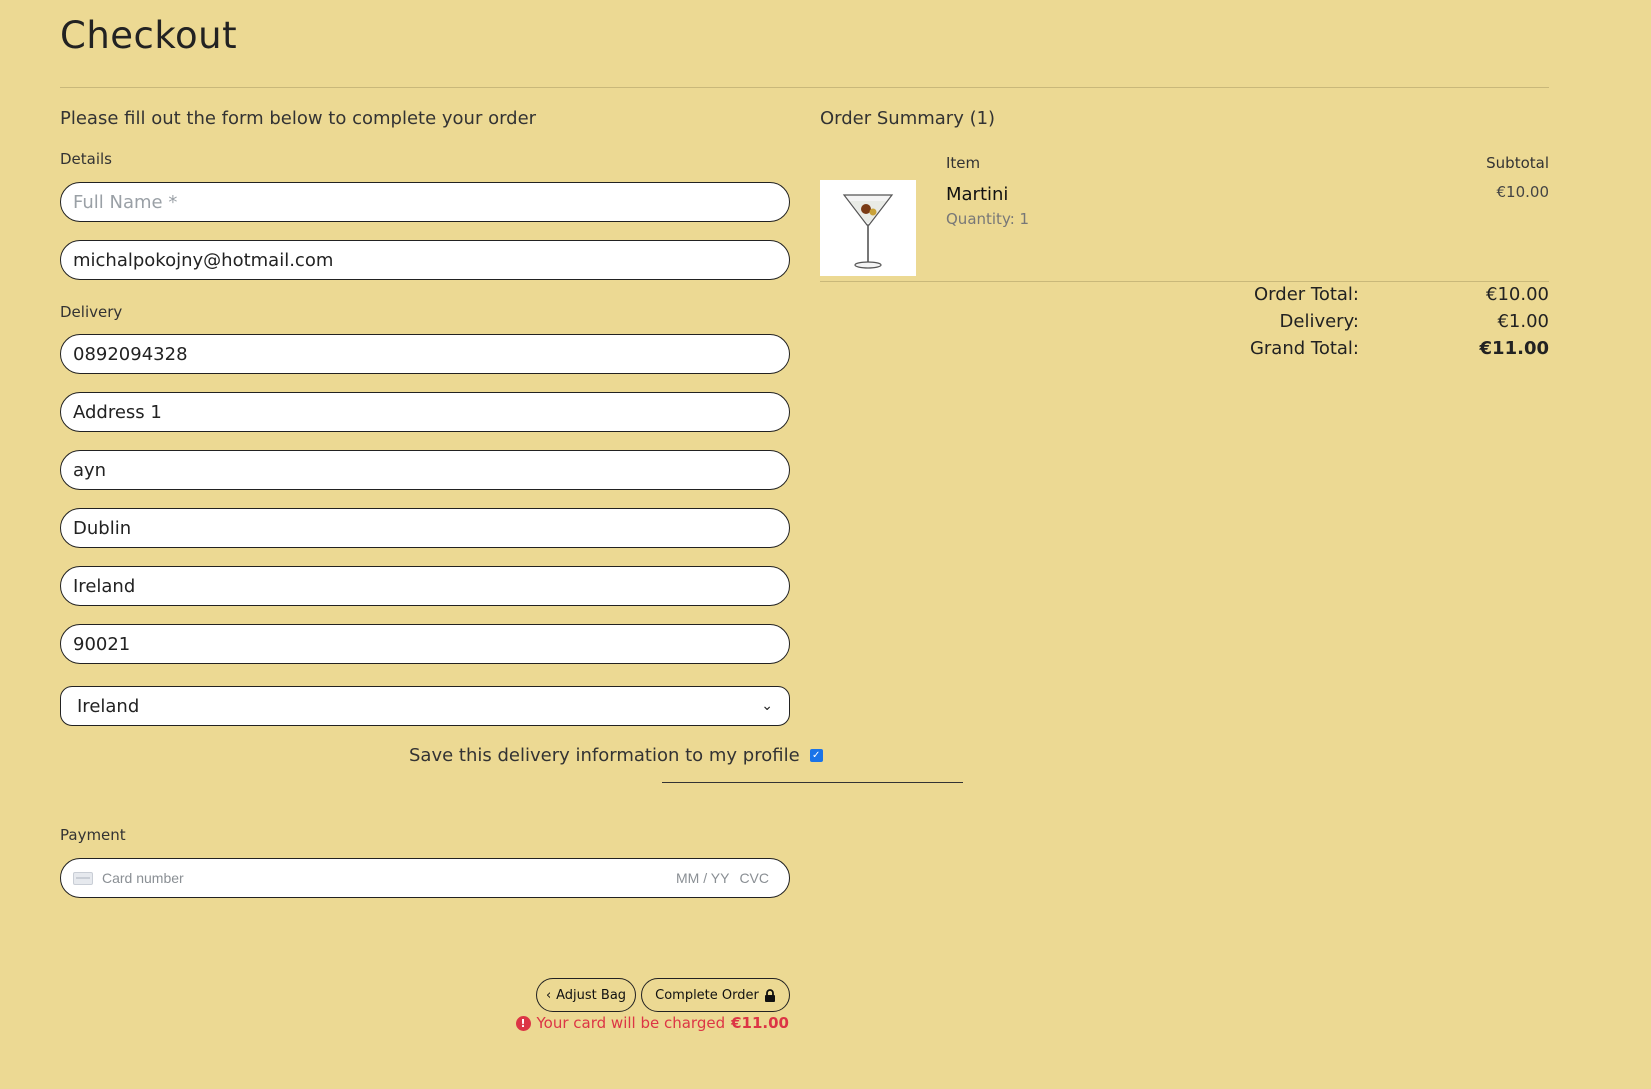  Describe the element at coordinates (963, 163) in the screenshot. I see `item-column-header: Item` at that location.